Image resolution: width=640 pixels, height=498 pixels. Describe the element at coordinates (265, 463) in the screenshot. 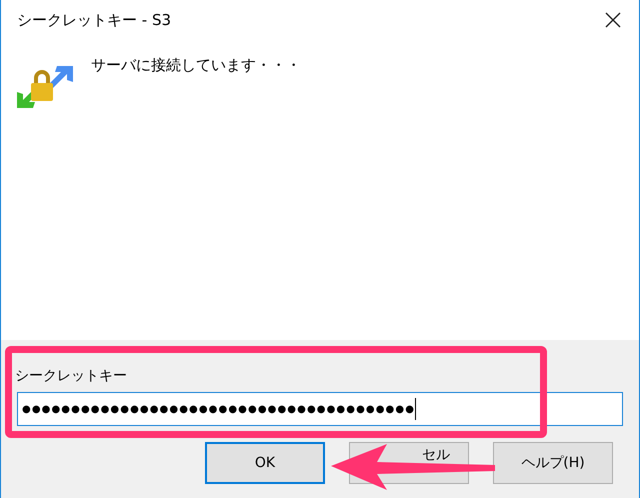

I see `ok-button: OK` at that location.